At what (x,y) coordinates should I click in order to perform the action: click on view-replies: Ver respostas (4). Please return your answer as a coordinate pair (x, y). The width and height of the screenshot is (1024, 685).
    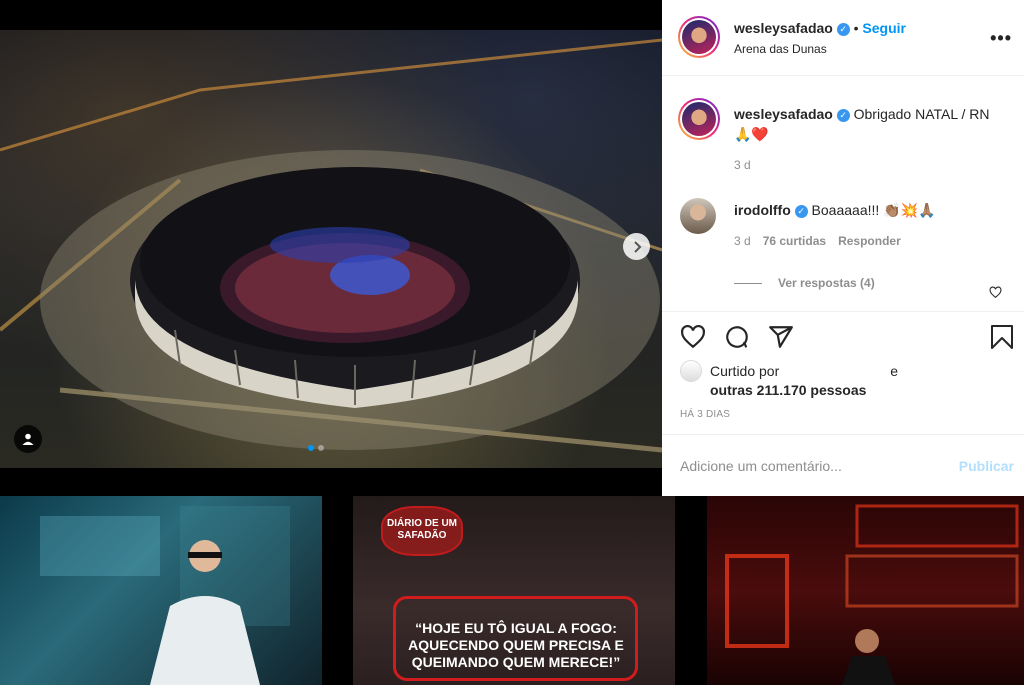
    Looking at the image, I should click on (804, 283).